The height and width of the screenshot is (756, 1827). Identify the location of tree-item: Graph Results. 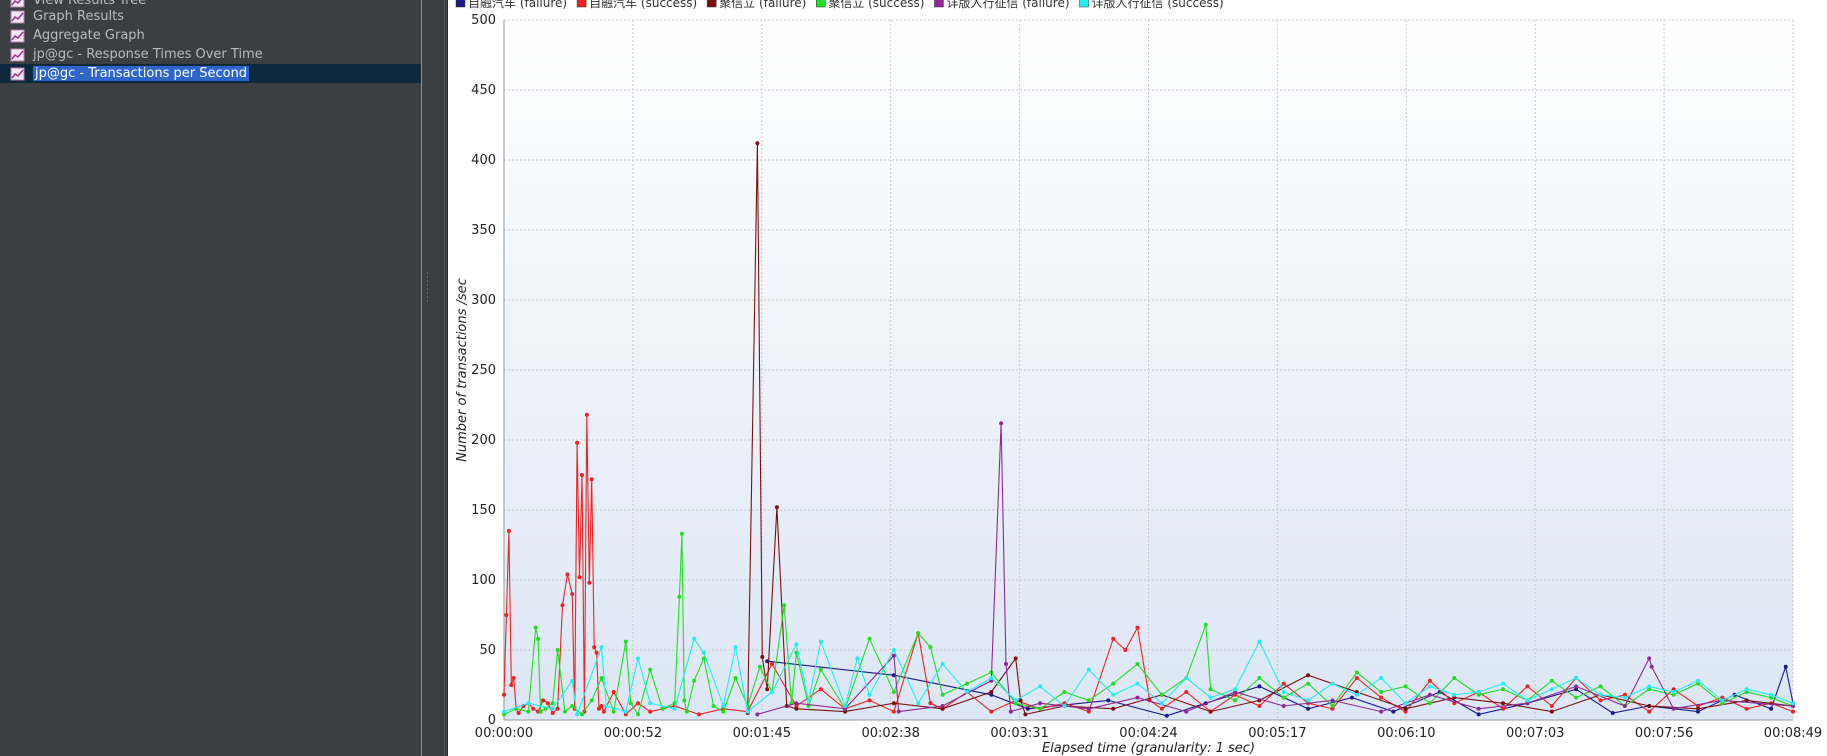
(67, 16).